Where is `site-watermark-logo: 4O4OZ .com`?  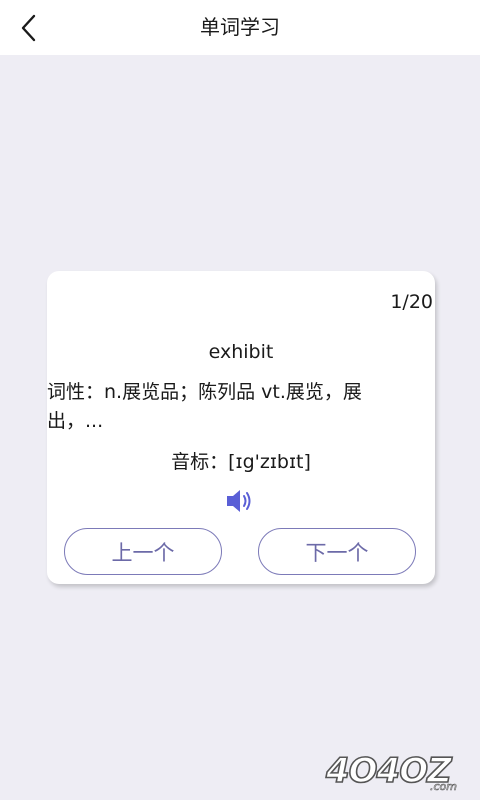
site-watermark-logo: 4O4OZ .com is located at coordinates (397, 769).